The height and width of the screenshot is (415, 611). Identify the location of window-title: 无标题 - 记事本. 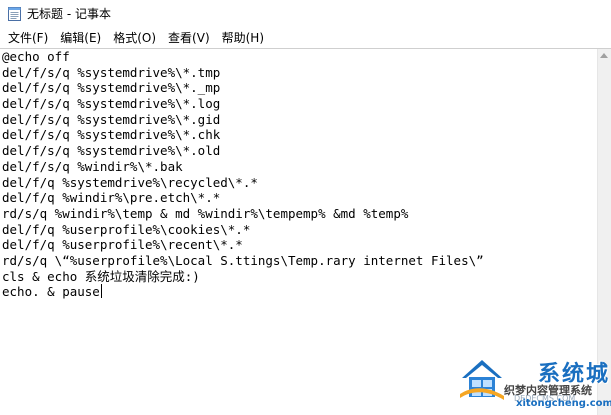
(69, 13).